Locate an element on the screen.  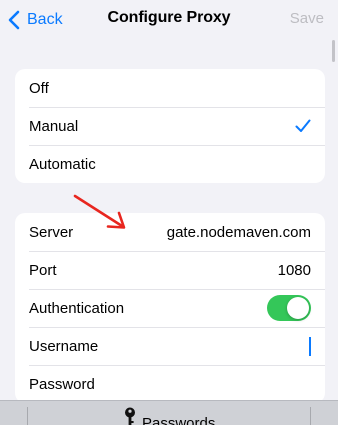
key-icon is located at coordinates (130, 416).